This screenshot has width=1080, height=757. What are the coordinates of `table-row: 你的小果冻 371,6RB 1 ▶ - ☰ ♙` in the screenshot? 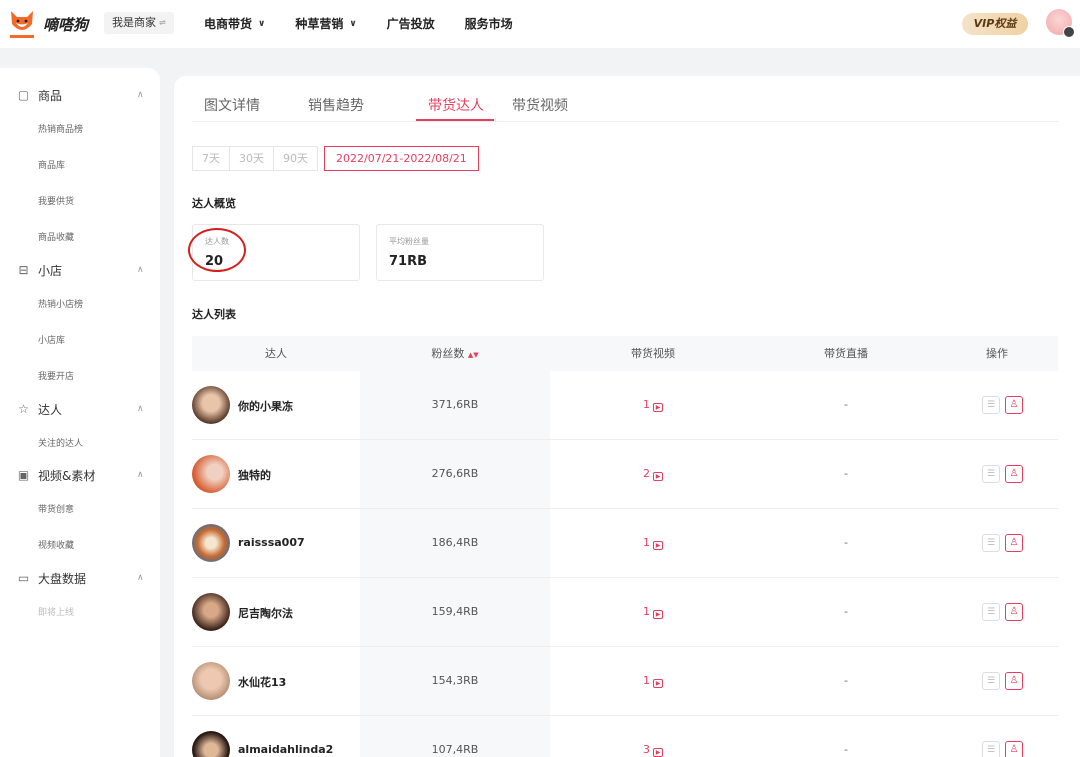 It's located at (625, 405).